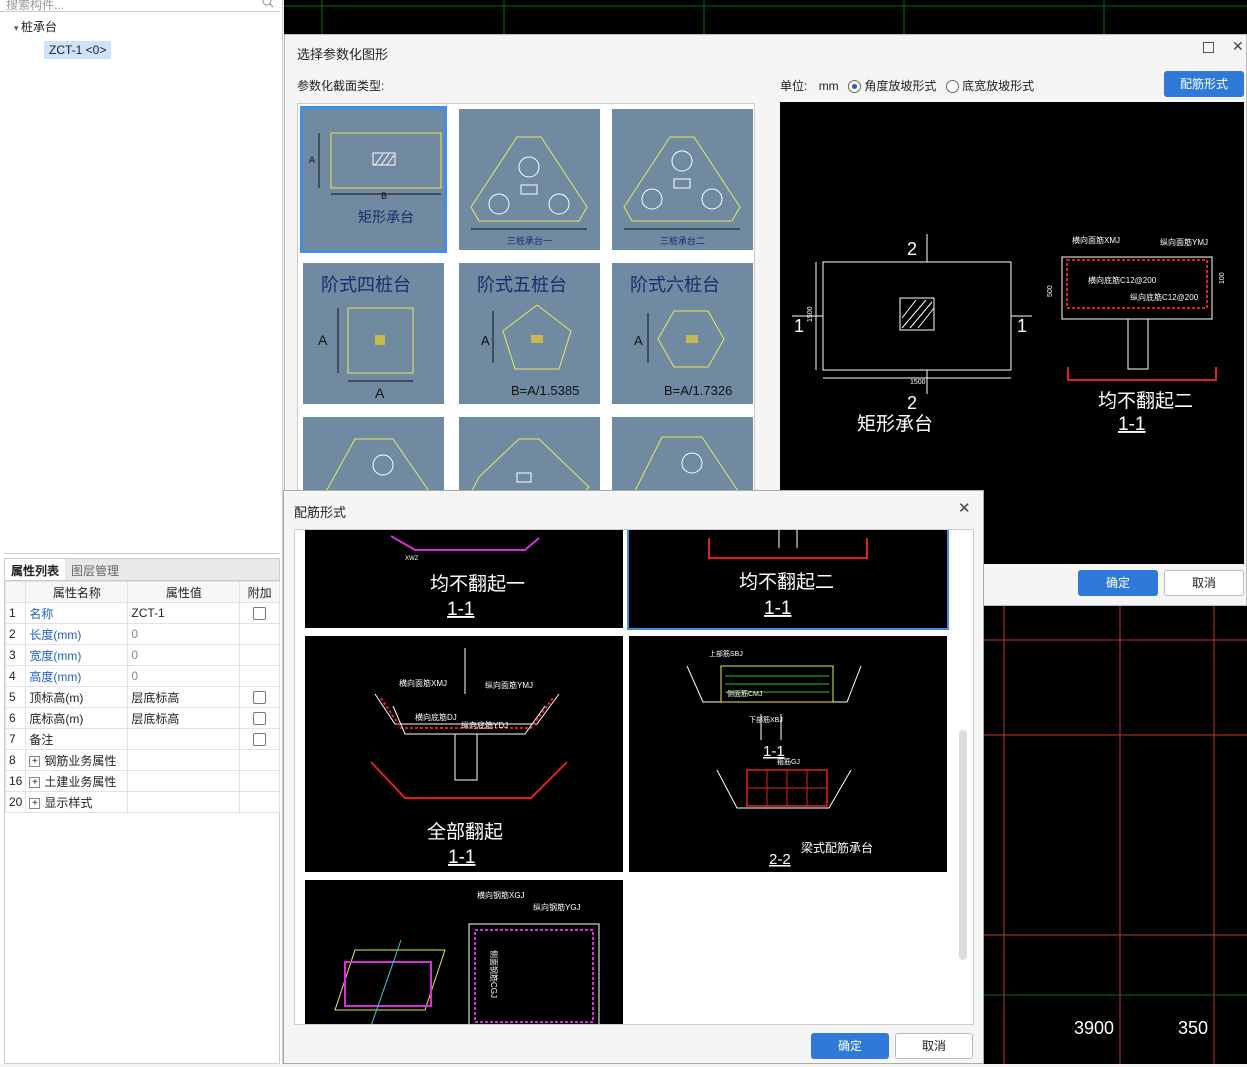 This screenshot has height=1067, width=1247. I want to click on expand-icon: ▾, so click(17, 28).